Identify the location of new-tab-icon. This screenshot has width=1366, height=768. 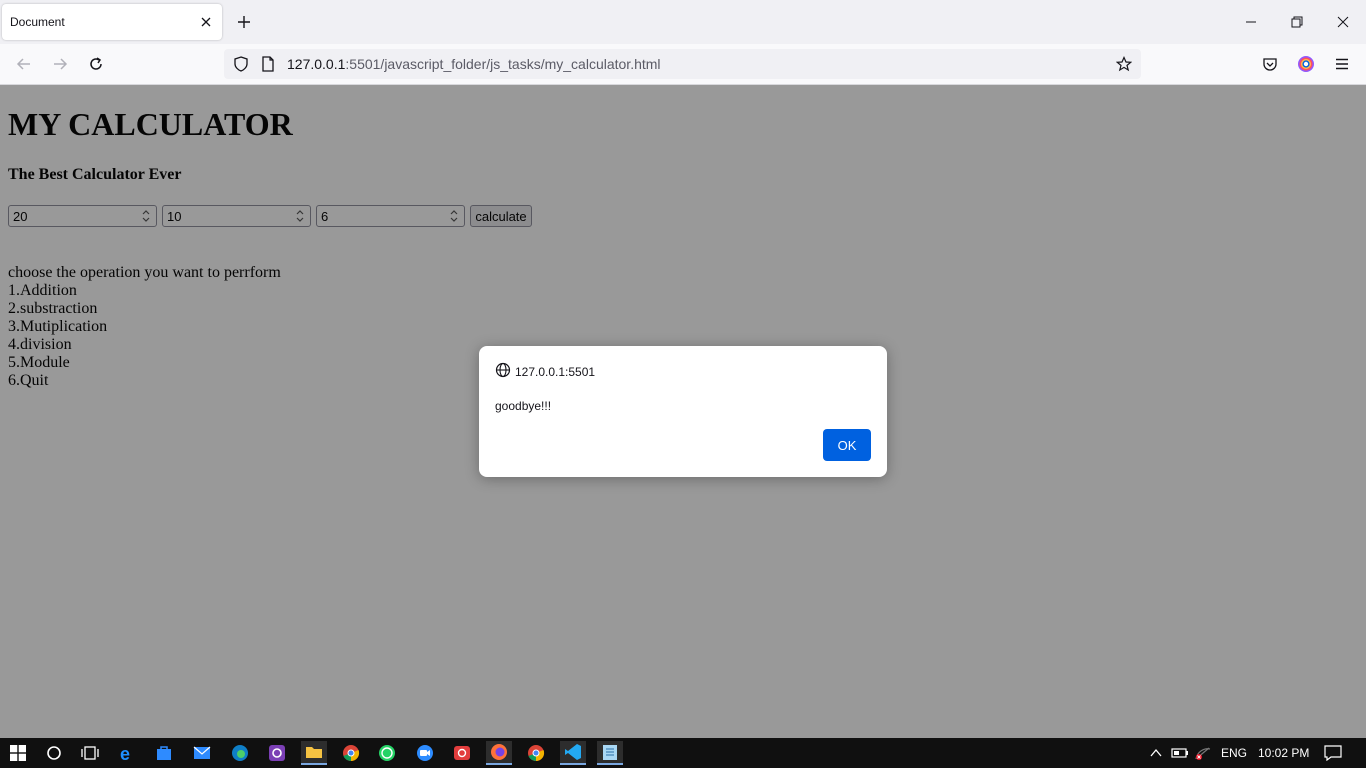
(244, 22).